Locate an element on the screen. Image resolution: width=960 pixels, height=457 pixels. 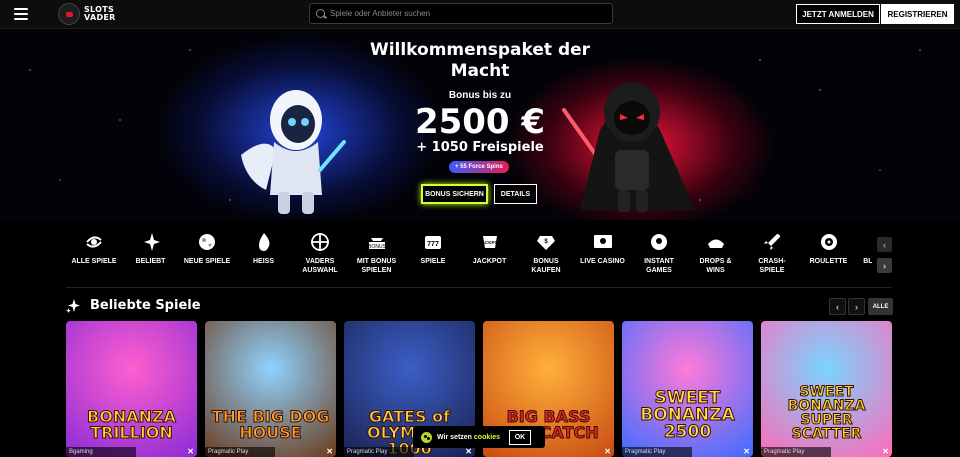
free-spins-text: + 1050 Freispiele is located at coordinates (480, 147).